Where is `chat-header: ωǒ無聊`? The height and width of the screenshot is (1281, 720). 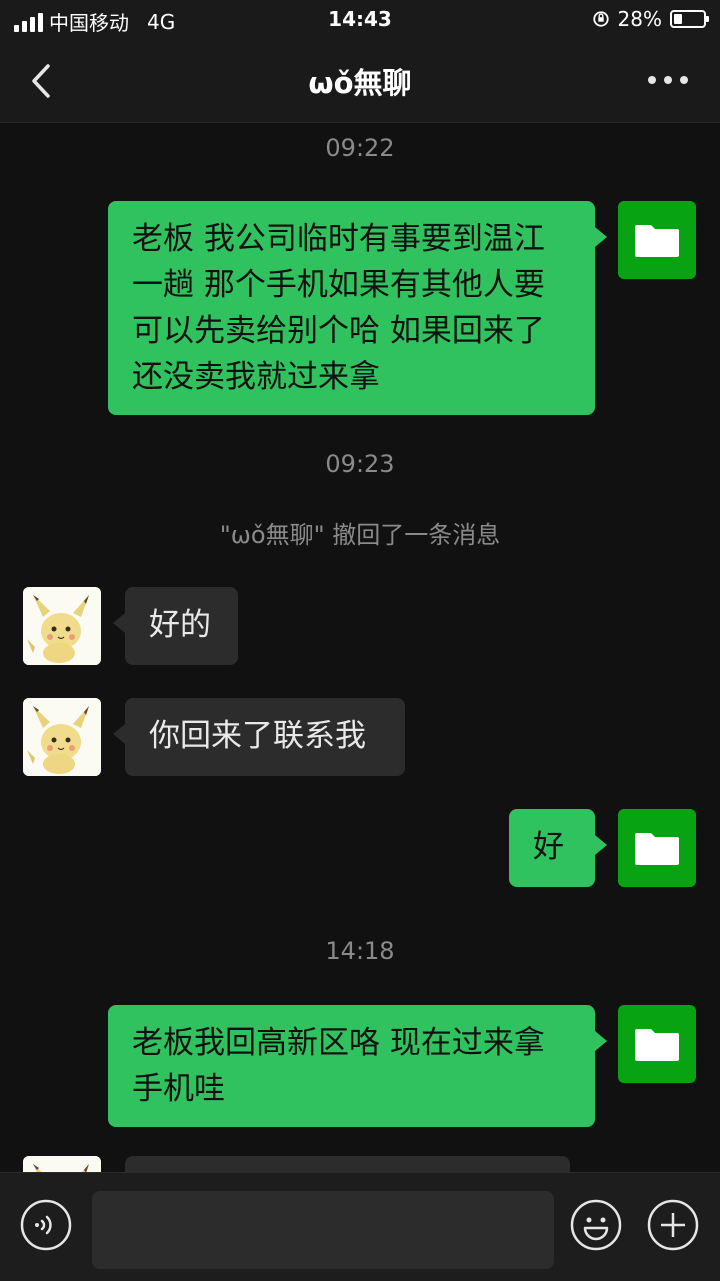 chat-header: ωǒ無聊 is located at coordinates (360, 81).